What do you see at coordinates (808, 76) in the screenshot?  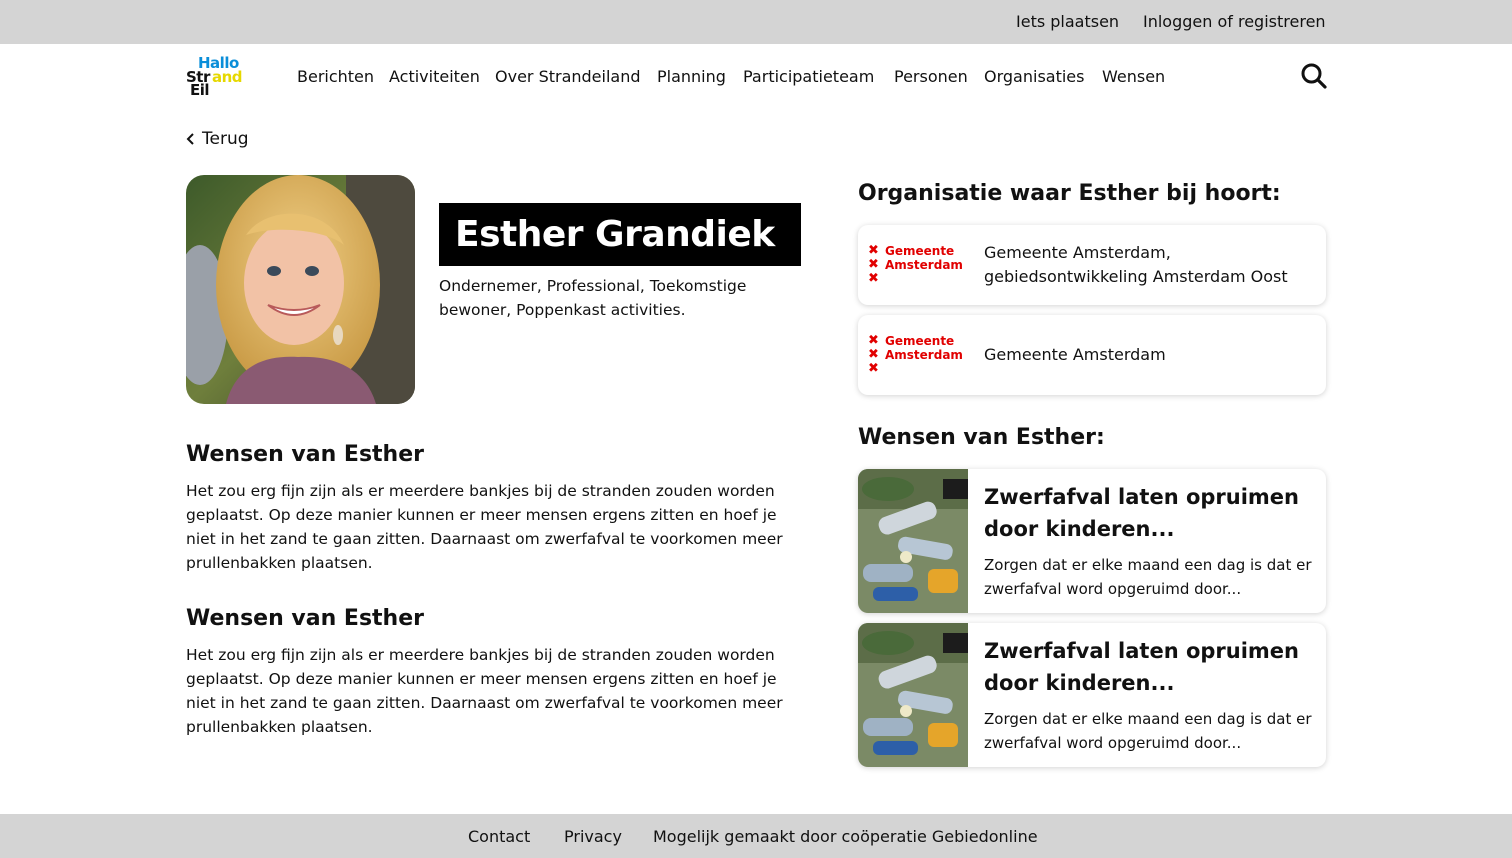 I see `nav-item-participatieteam: Participatieteam` at bounding box center [808, 76].